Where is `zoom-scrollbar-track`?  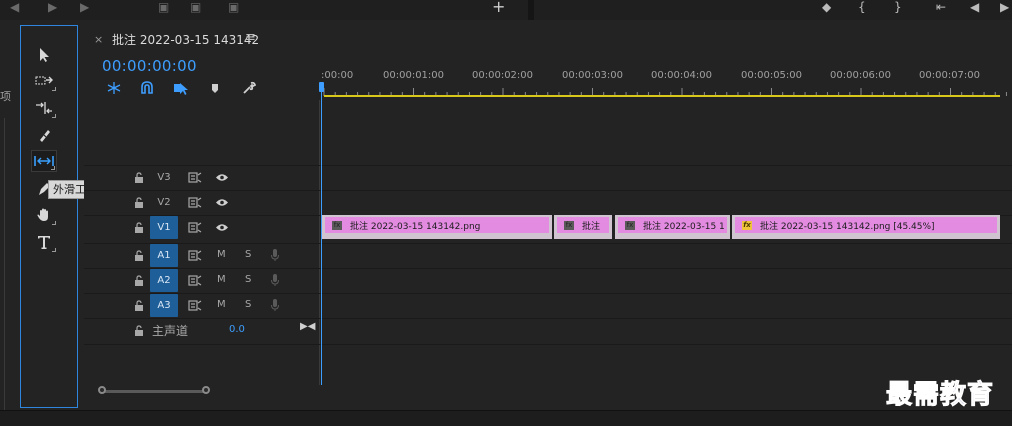
zoom-scrollbar-track is located at coordinates (154, 391).